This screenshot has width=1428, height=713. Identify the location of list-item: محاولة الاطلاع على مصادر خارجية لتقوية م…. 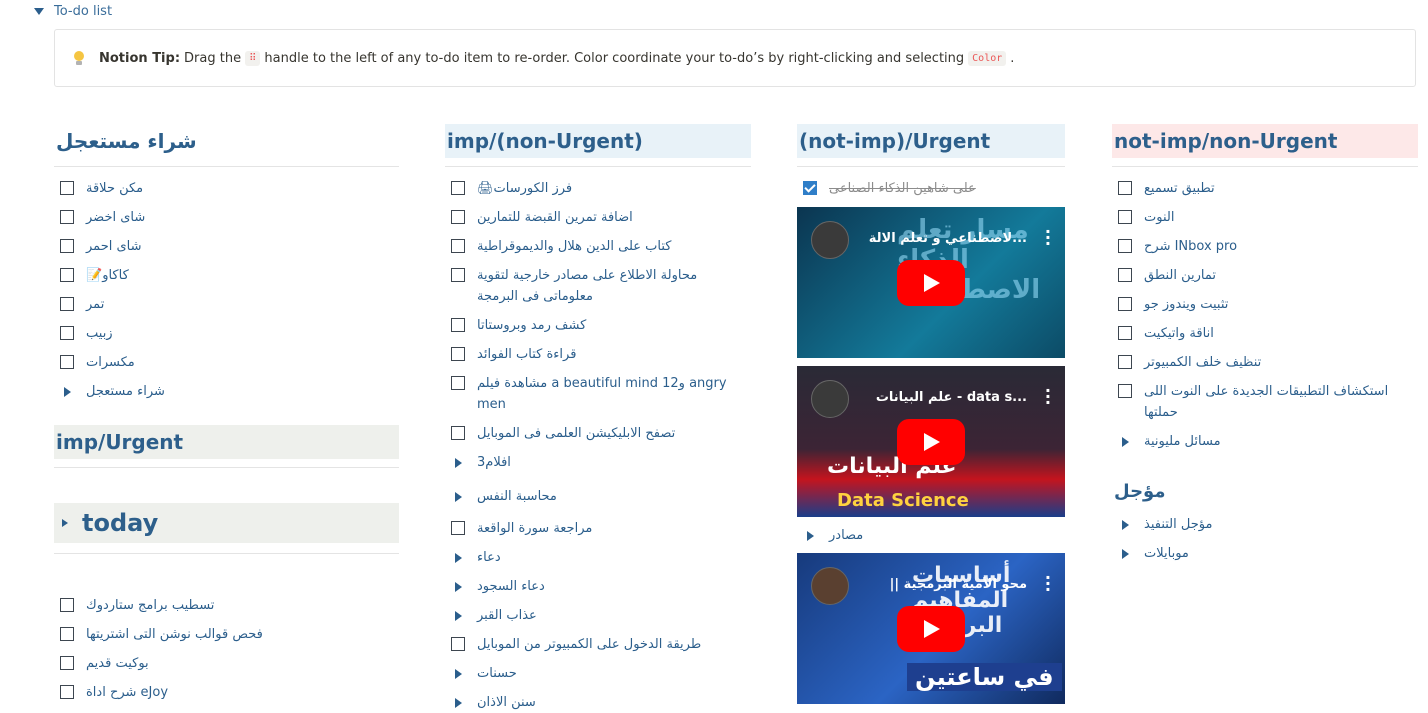
(596, 286).